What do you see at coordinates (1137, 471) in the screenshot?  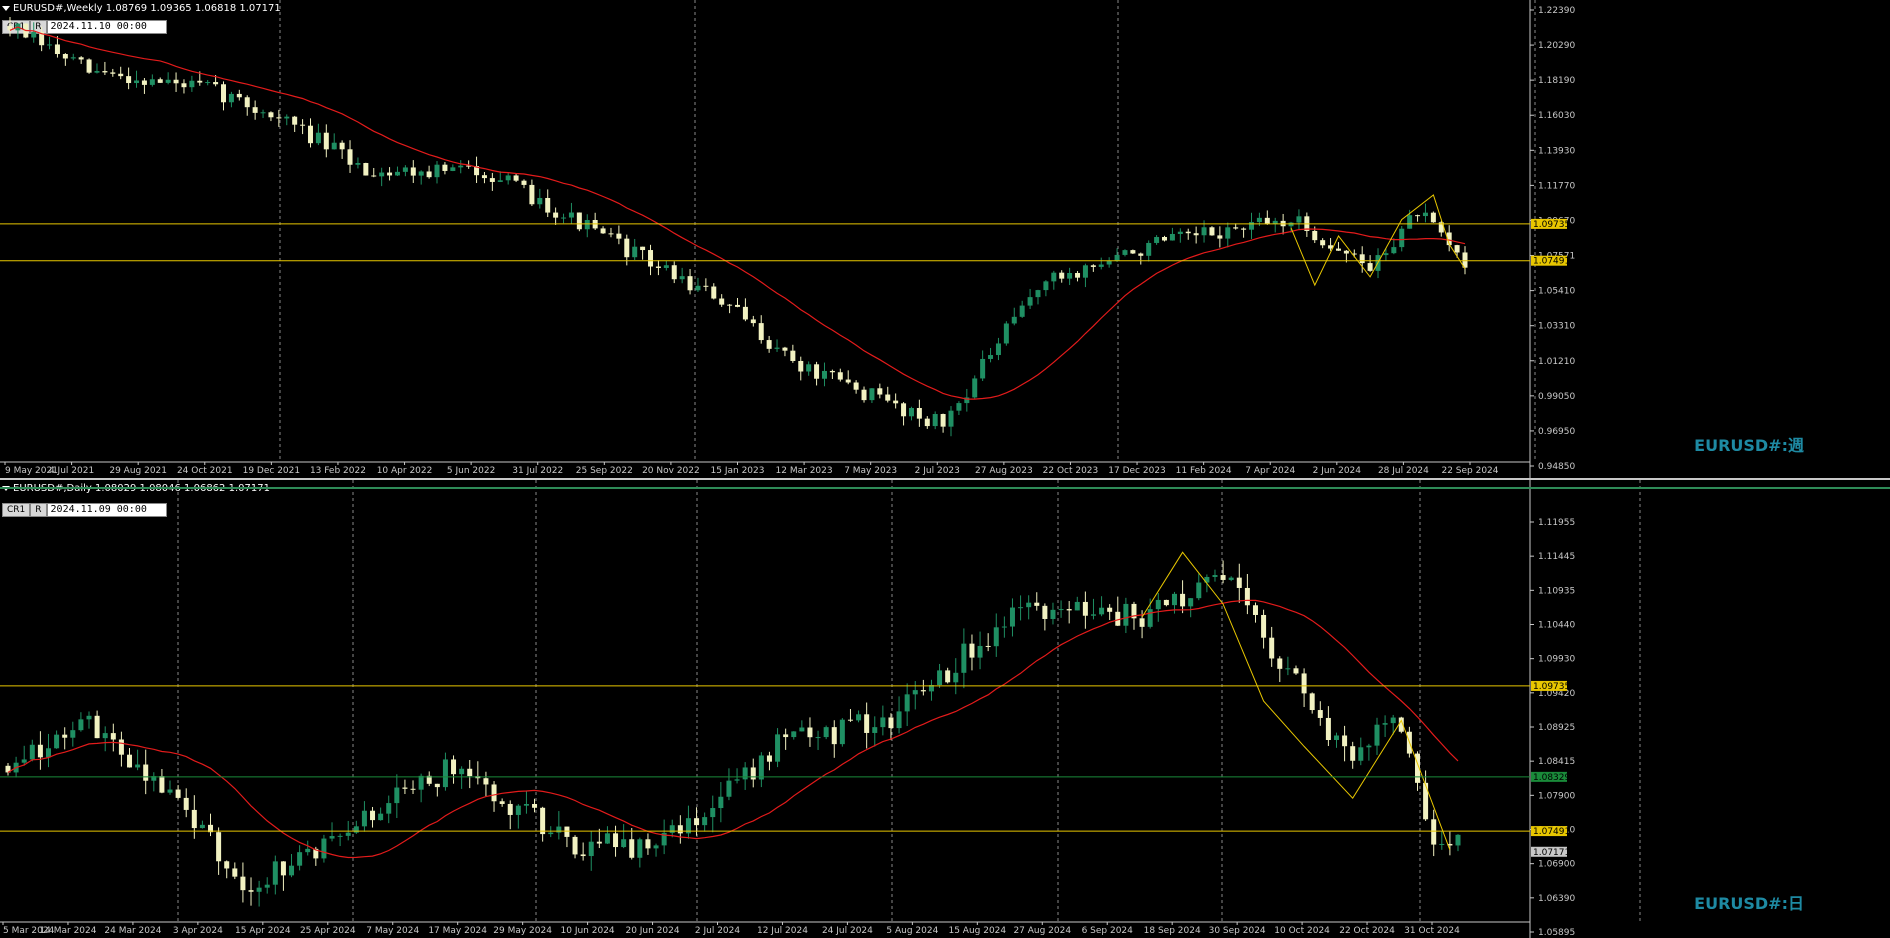 I see `time-tick-label: 17 Dec 2023` at bounding box center [1137, 471].